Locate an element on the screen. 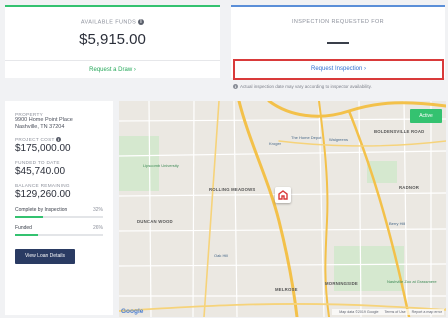 This screenshot has width=448, height=318. map-data-credit: Map data ©2019 Google is located at coordinates (359, 312).